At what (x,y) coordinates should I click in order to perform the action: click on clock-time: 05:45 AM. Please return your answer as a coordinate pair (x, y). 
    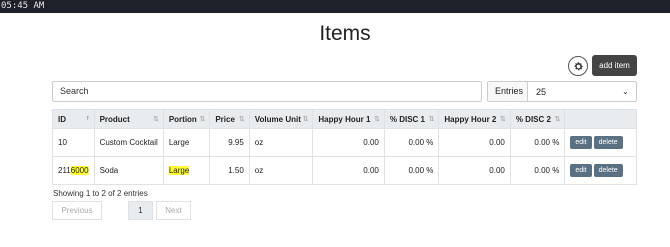
    Looking at the image, I should click on (23, 6).